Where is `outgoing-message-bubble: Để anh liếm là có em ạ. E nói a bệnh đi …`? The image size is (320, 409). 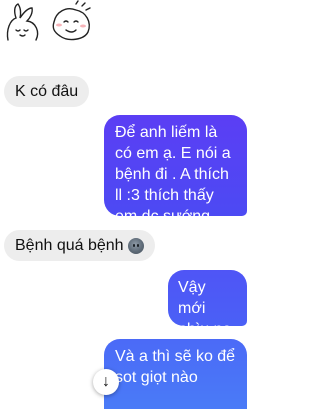
outgoing-message-bubble: Để anh liếm là có em ạ. E nói a bệnh đi … is located at coordinates (175, 170).